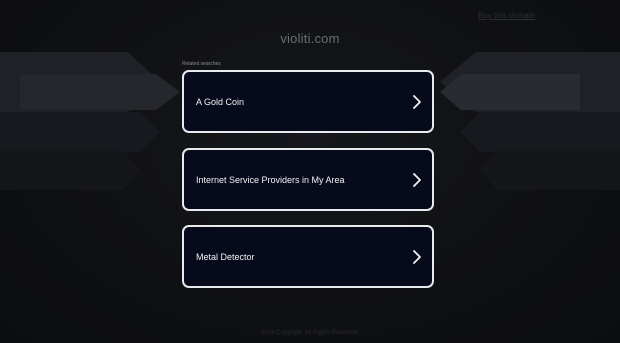 The height and width of the screenshot is (343, 620). Describe the element at coordinates (506, 15) in the screenshot. I see `buy-domain-link: Buy this domain` at that location.